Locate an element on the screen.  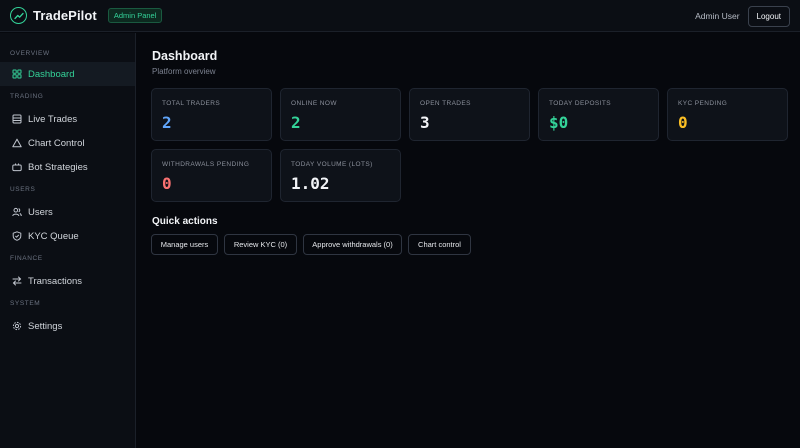
sidebar-item-transactions: Transactions is located at coordinates (67, 281).